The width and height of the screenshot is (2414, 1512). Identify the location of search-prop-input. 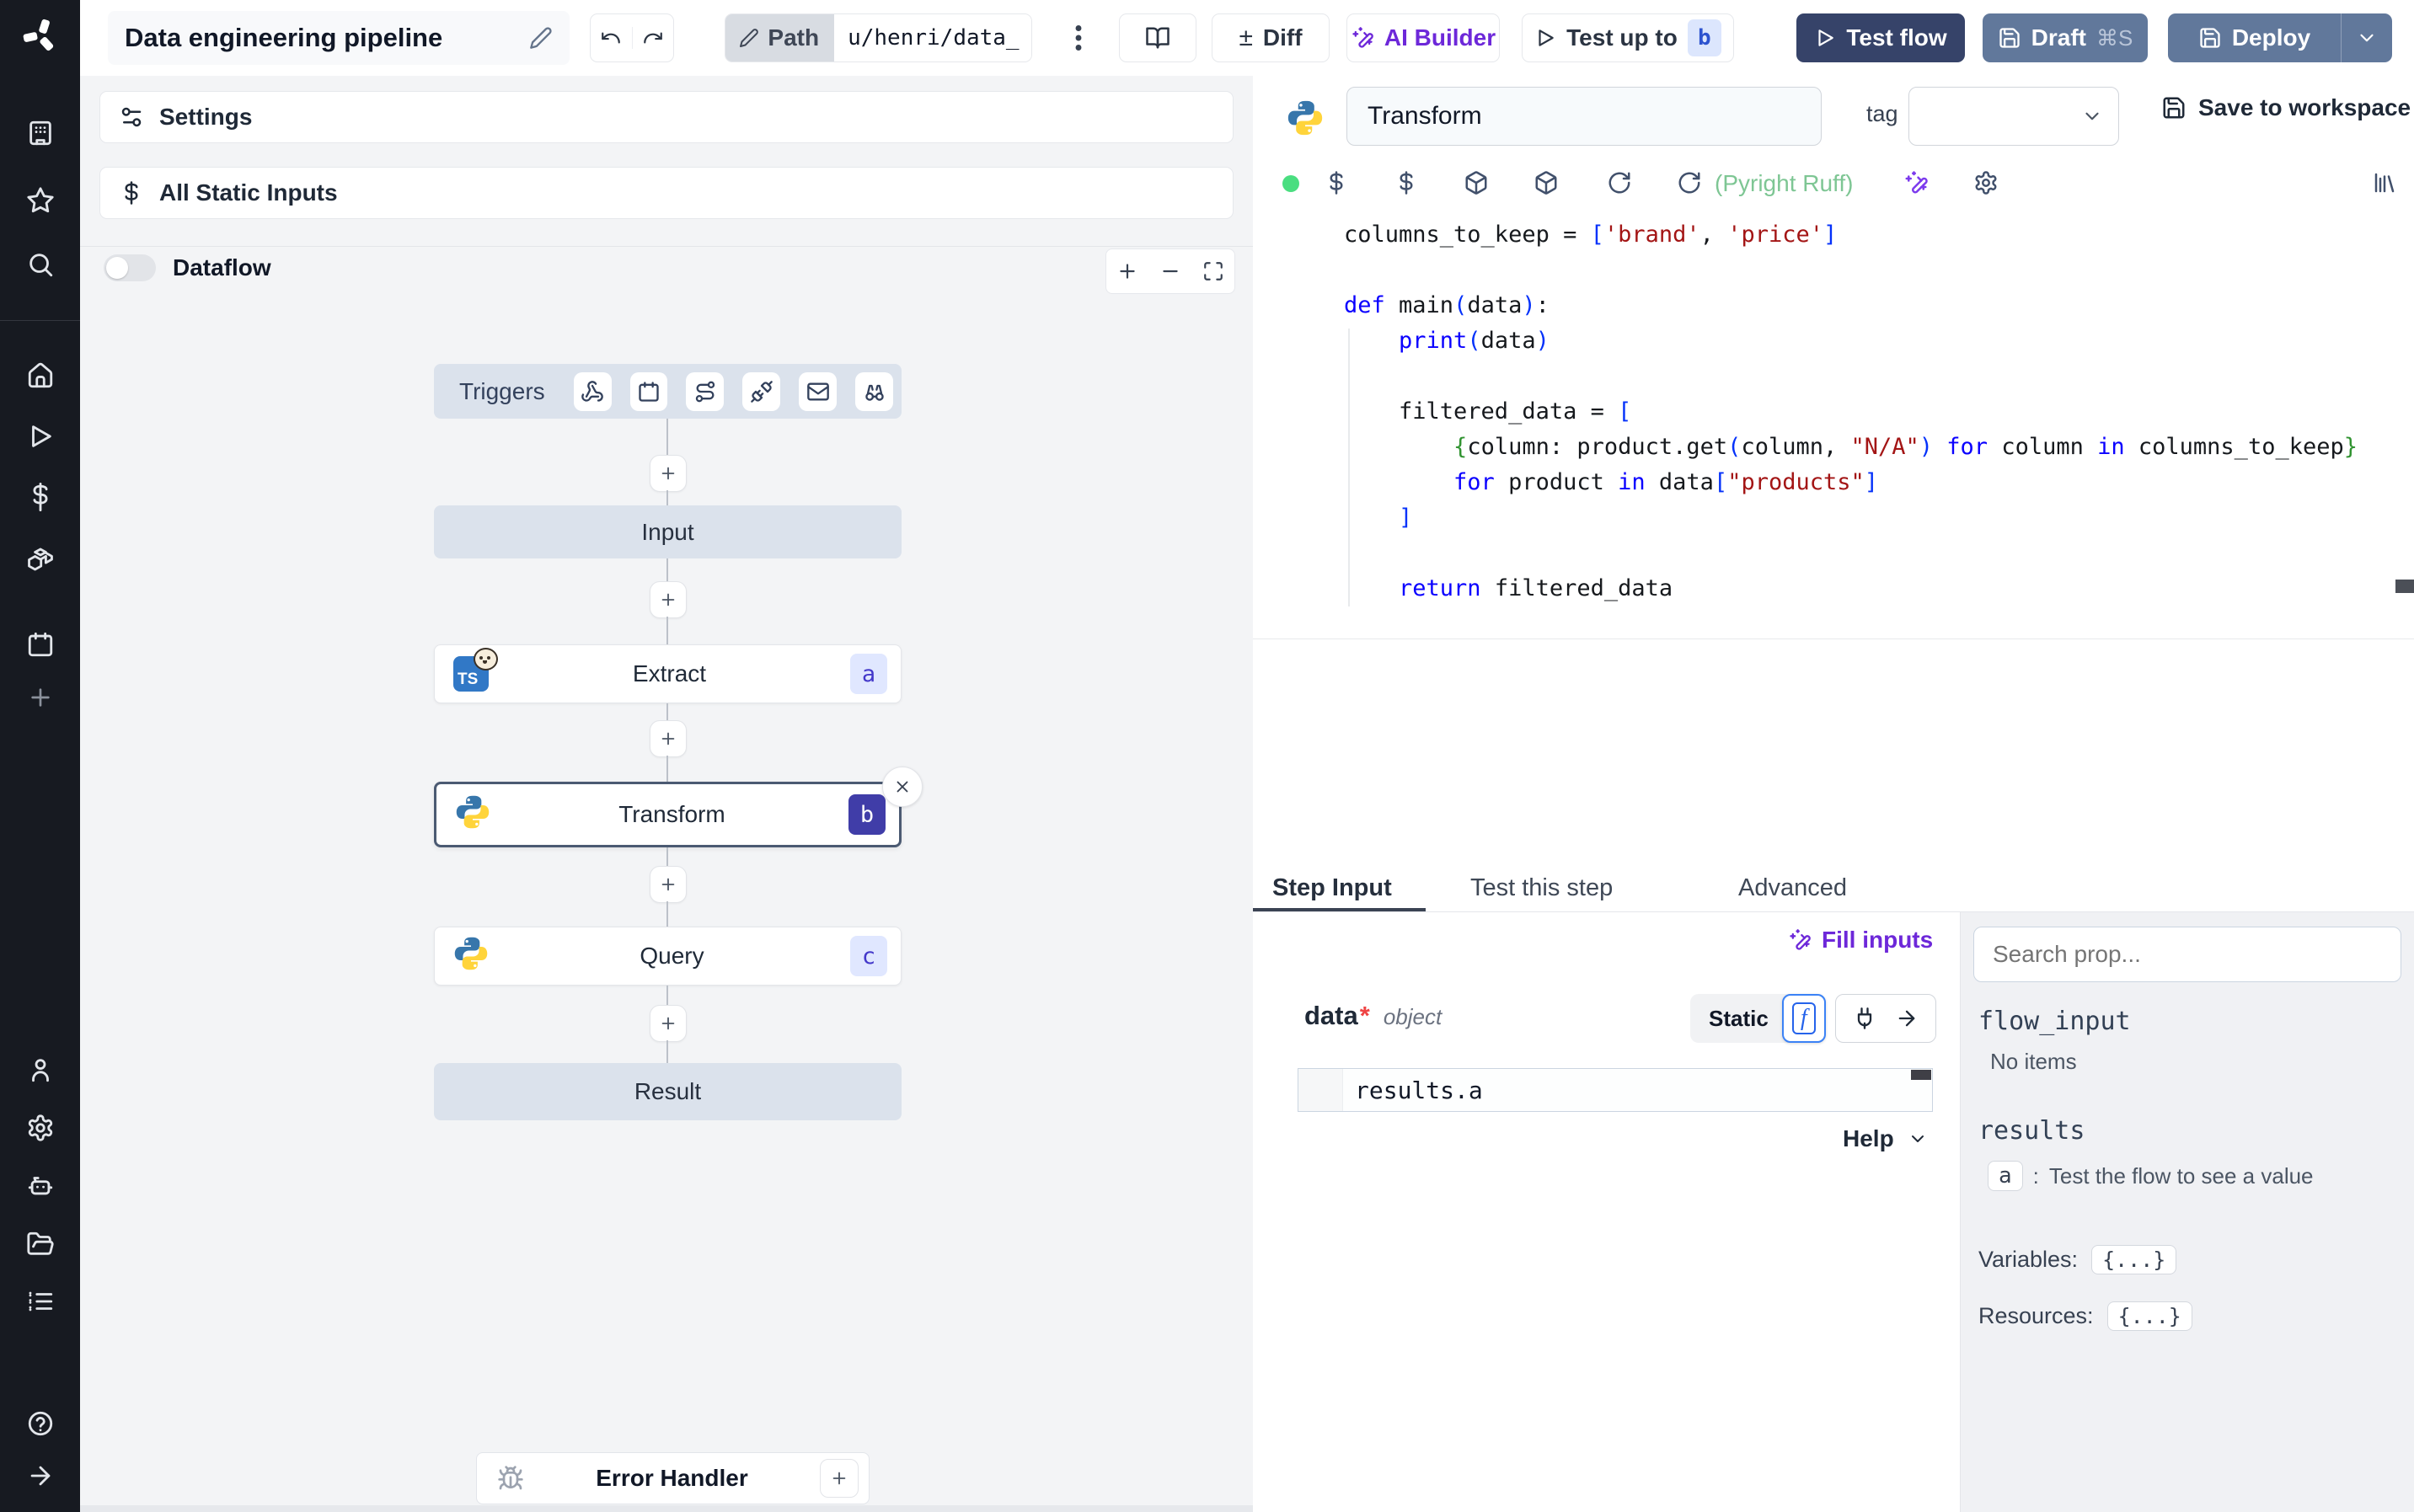
(2187, 954).